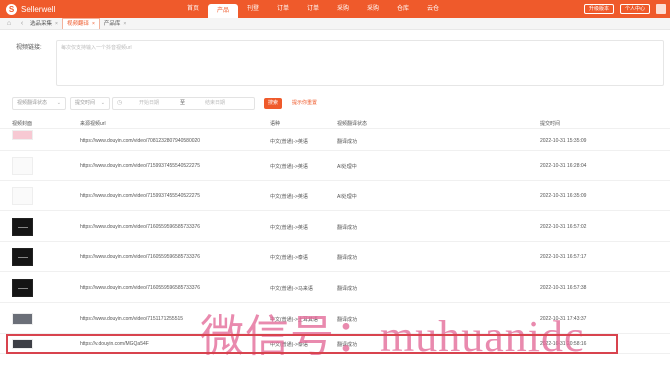 Image resolution: width=670 pixels, height=367 pixels. I want to click on language-cell: 中文(普通)->泰语, so click(289, 258).